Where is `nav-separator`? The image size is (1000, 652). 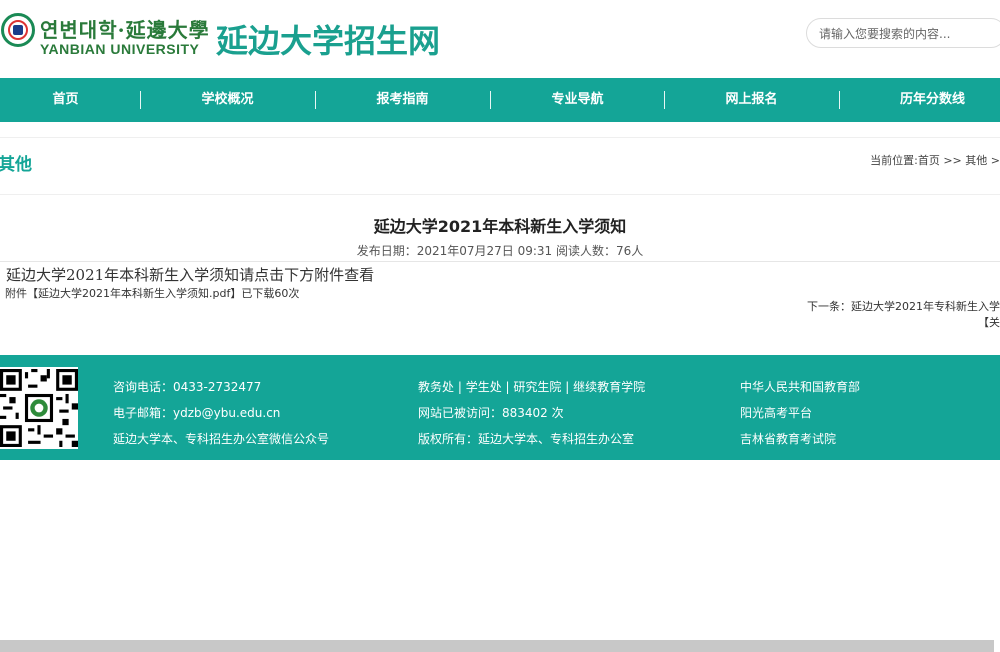 nav-separator is located at coordinates (839, 100).